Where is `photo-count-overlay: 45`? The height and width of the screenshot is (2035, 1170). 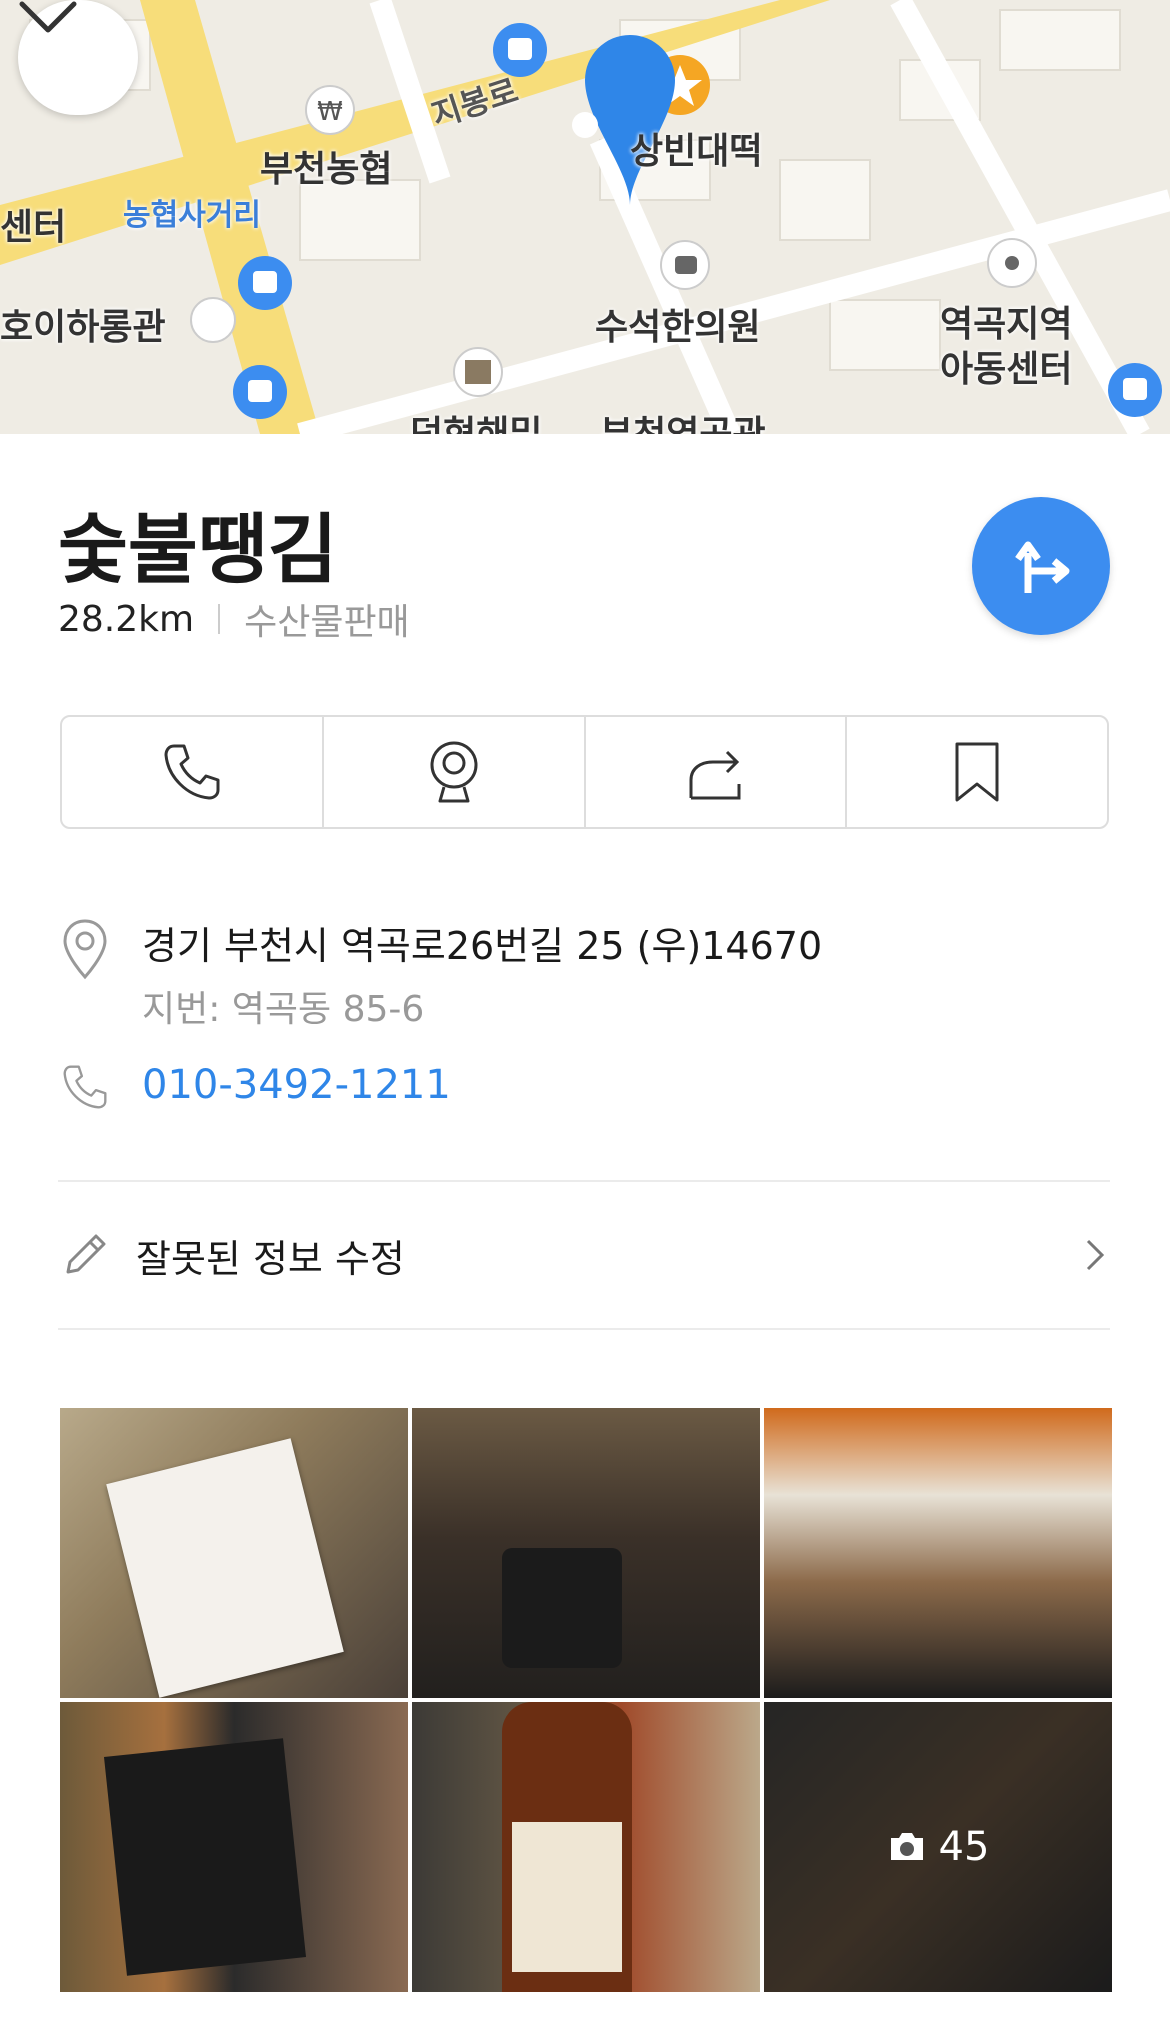 photo-count-overlay: 45 is located at coordinates (938, 1847).